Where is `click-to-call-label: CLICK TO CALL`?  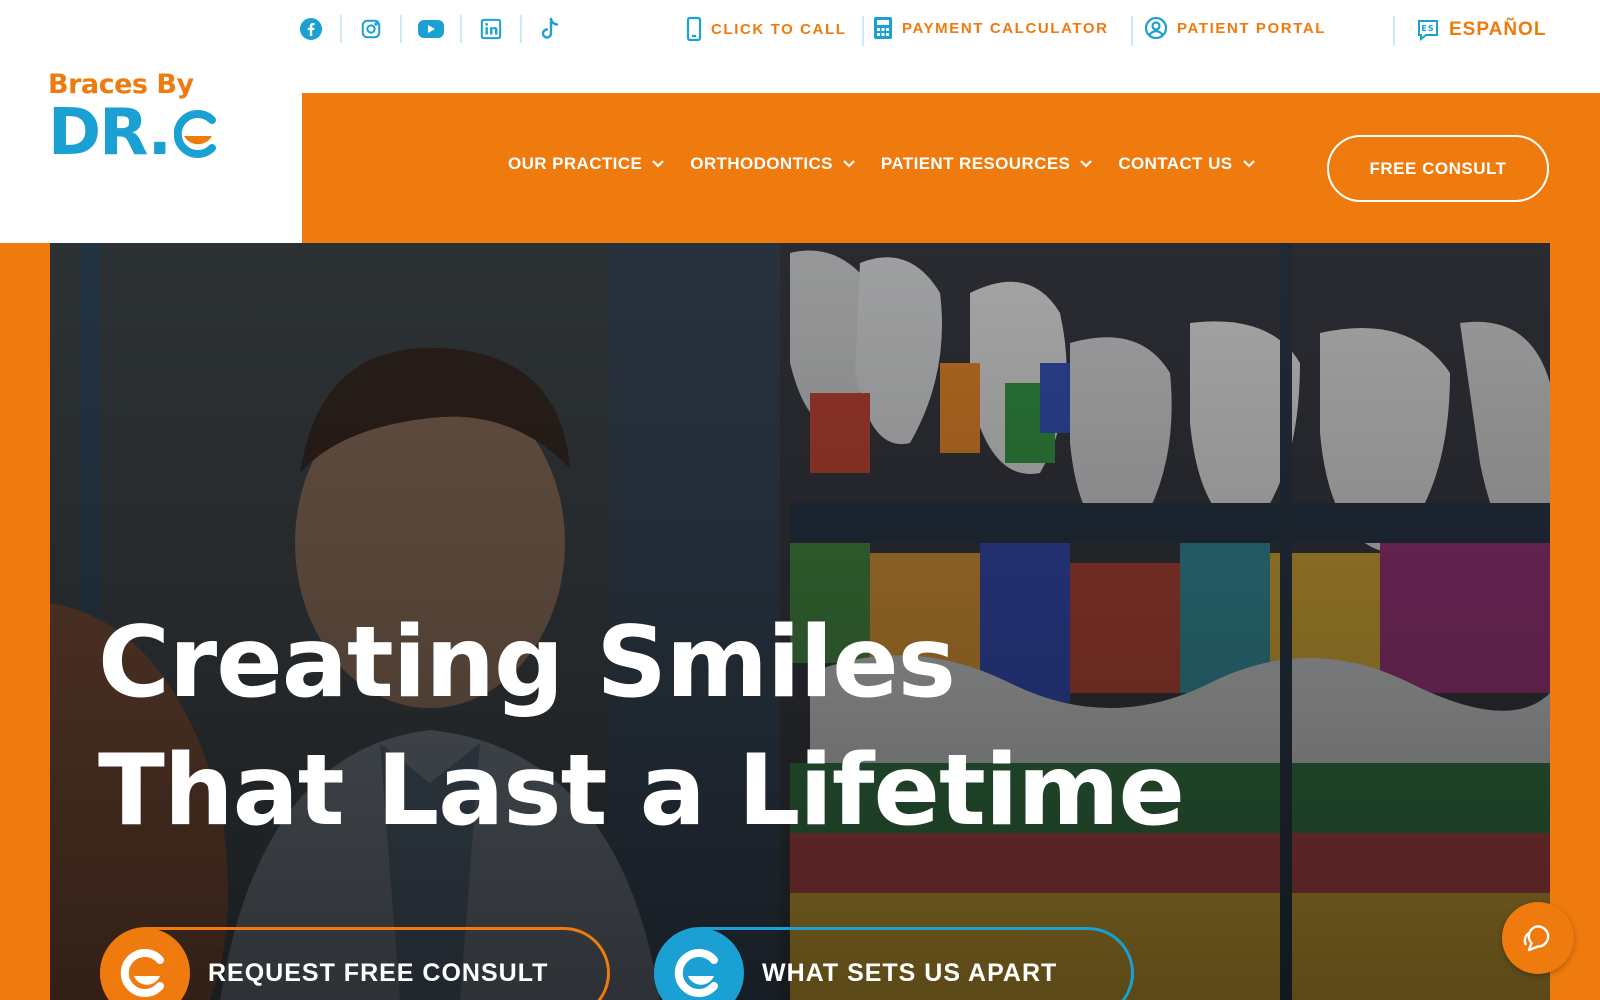 click-to-call-label: CLICK TO CALL is located at coordinates (779, 29).